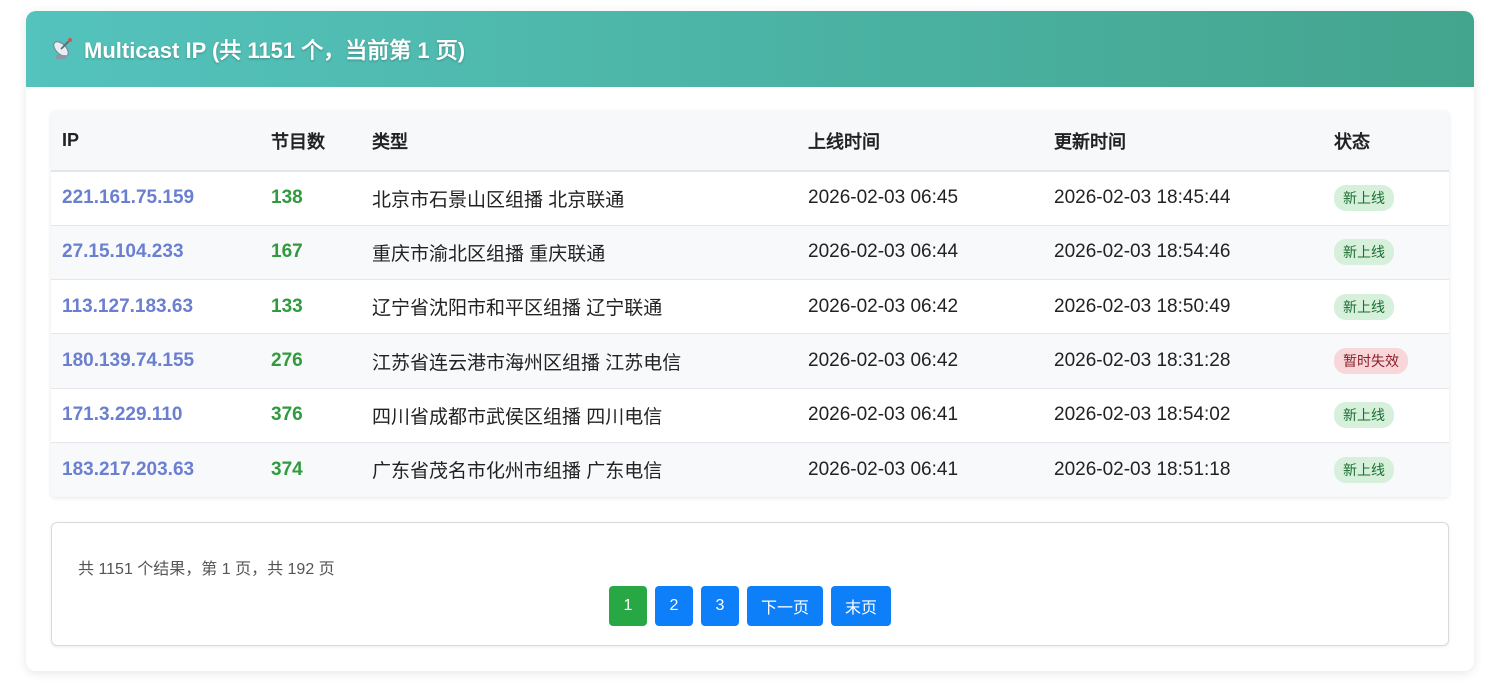 The height and width of the screenshot is (684, 1500). What do you see at coordinates (1183, 141) in the screenshot?
I see `column-header-updated-time: 更新时间` at bounding box center [1183, 141].